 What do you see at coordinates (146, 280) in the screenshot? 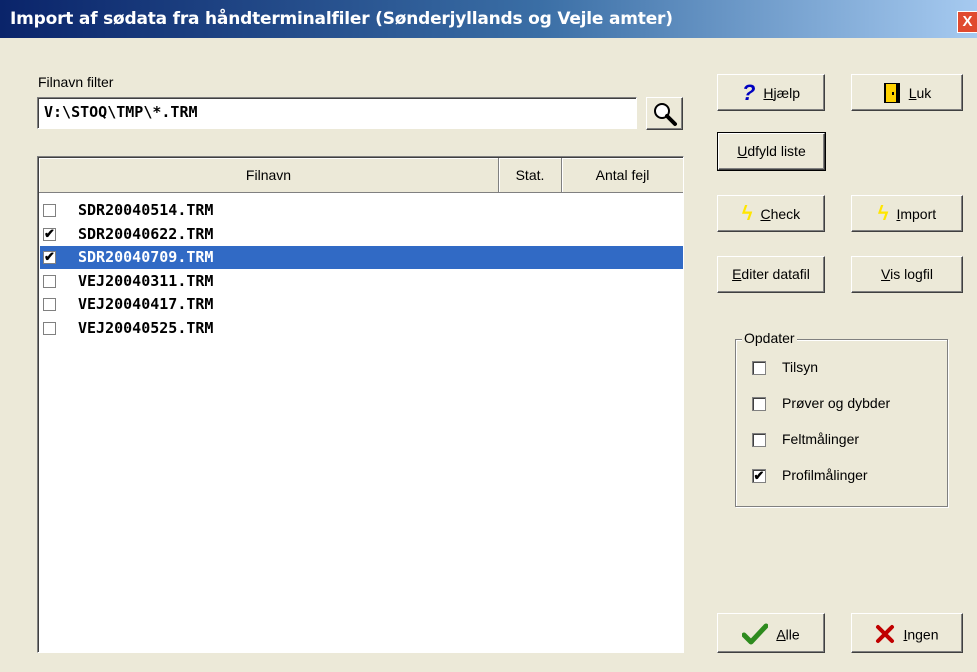
I see `filename-cell: VEJ20040311.TRM` at bounding box center [146, 280].